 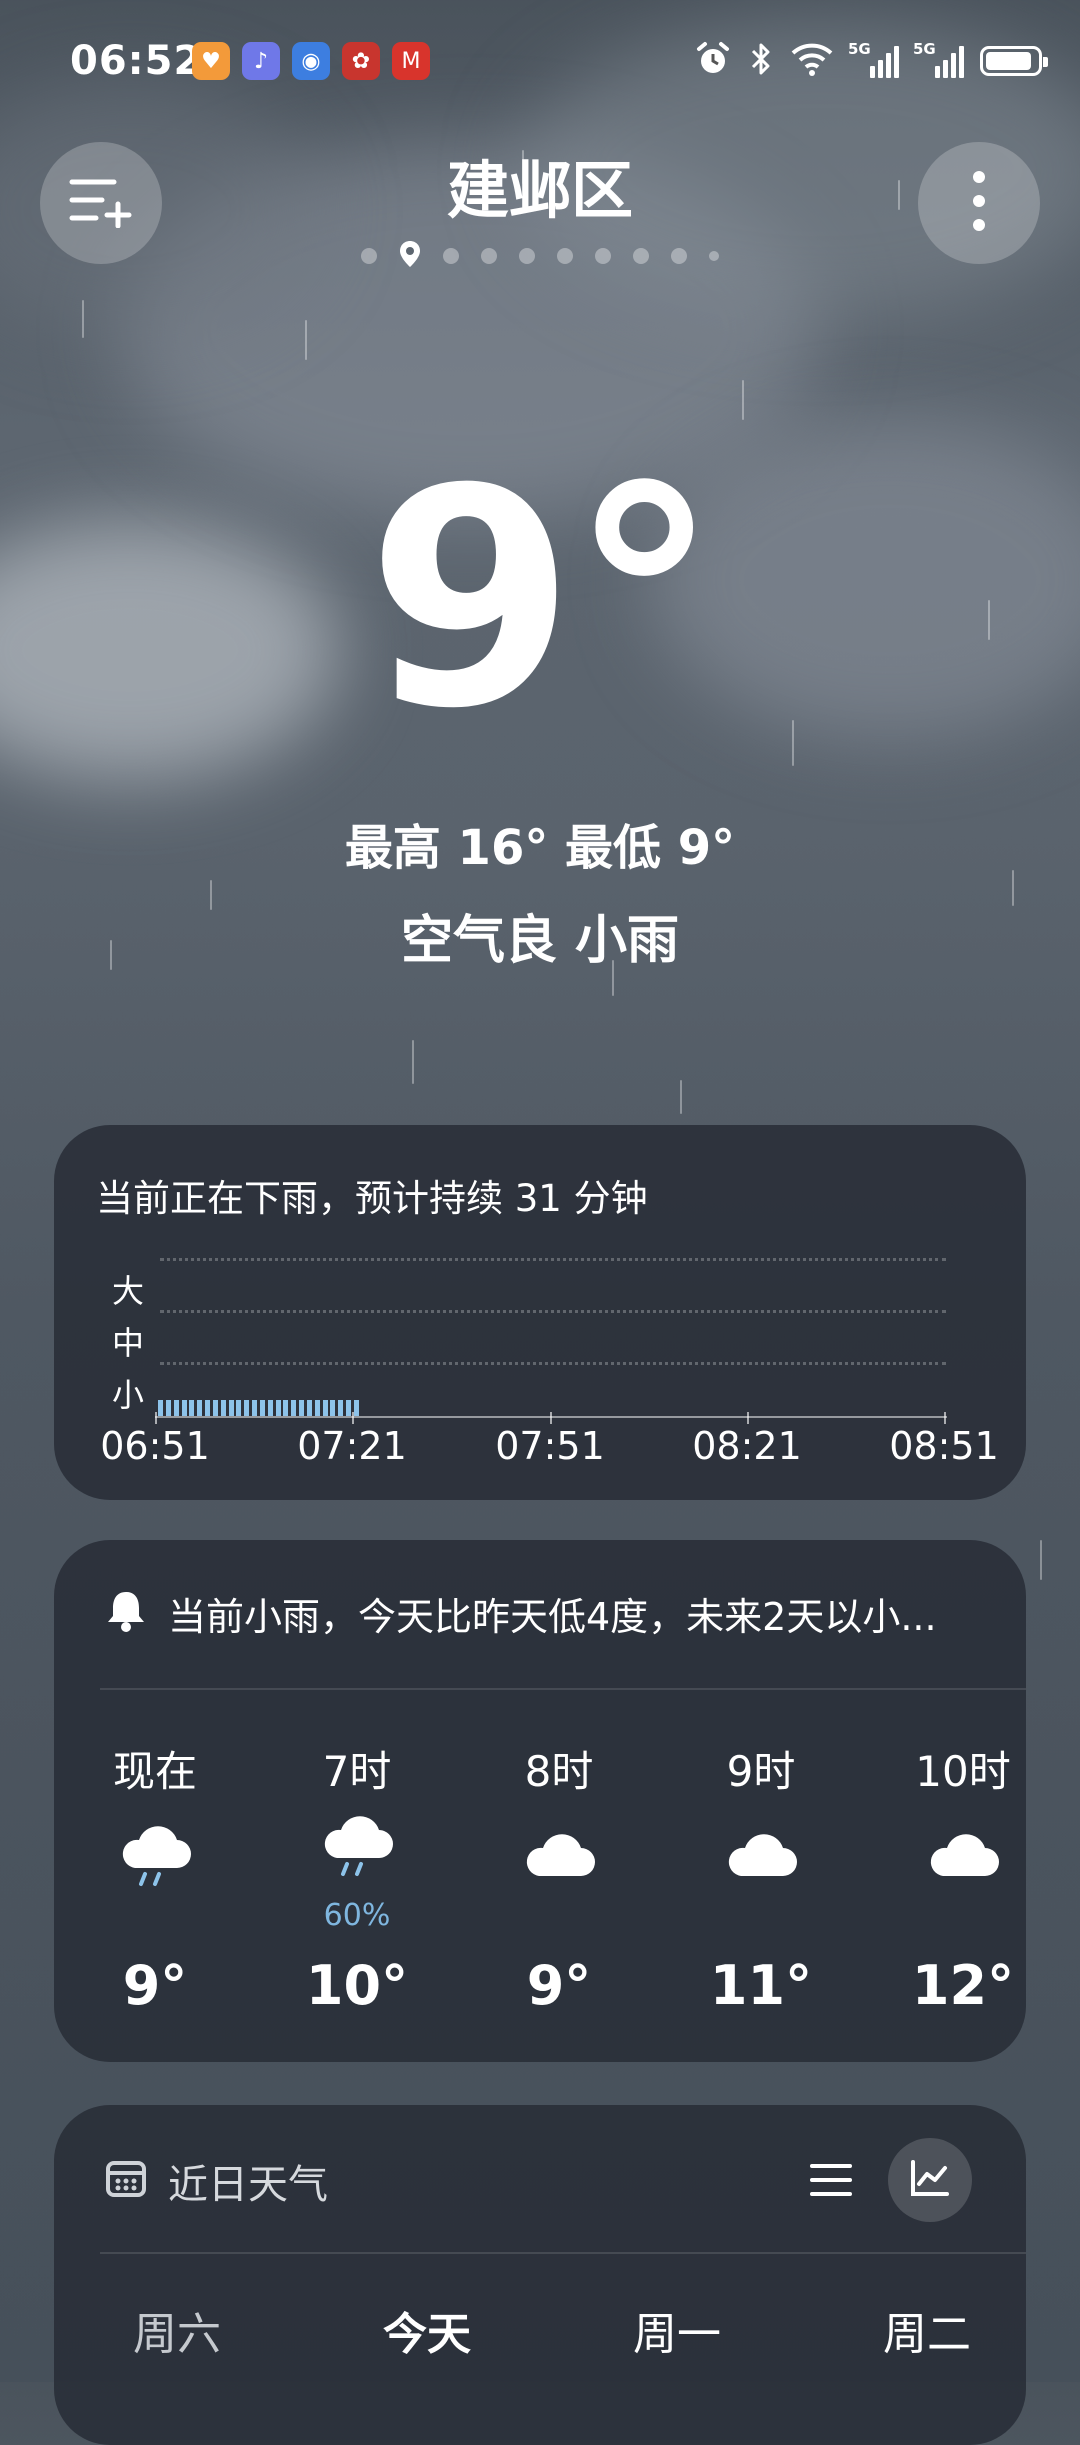 I want to click on network-type-1: 5G, so click(x=859, y=49).